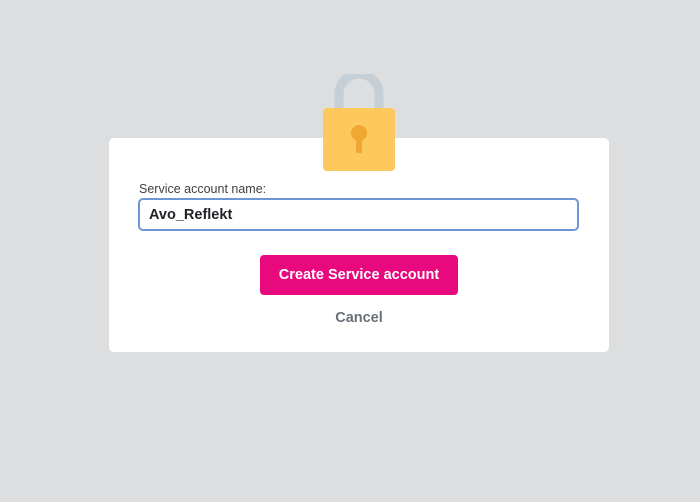 This screenshot has height=502, width=700. Describe the element at coordinates (359, 318) in the screenshot. I see `cancel-button: Cancel` at that location.